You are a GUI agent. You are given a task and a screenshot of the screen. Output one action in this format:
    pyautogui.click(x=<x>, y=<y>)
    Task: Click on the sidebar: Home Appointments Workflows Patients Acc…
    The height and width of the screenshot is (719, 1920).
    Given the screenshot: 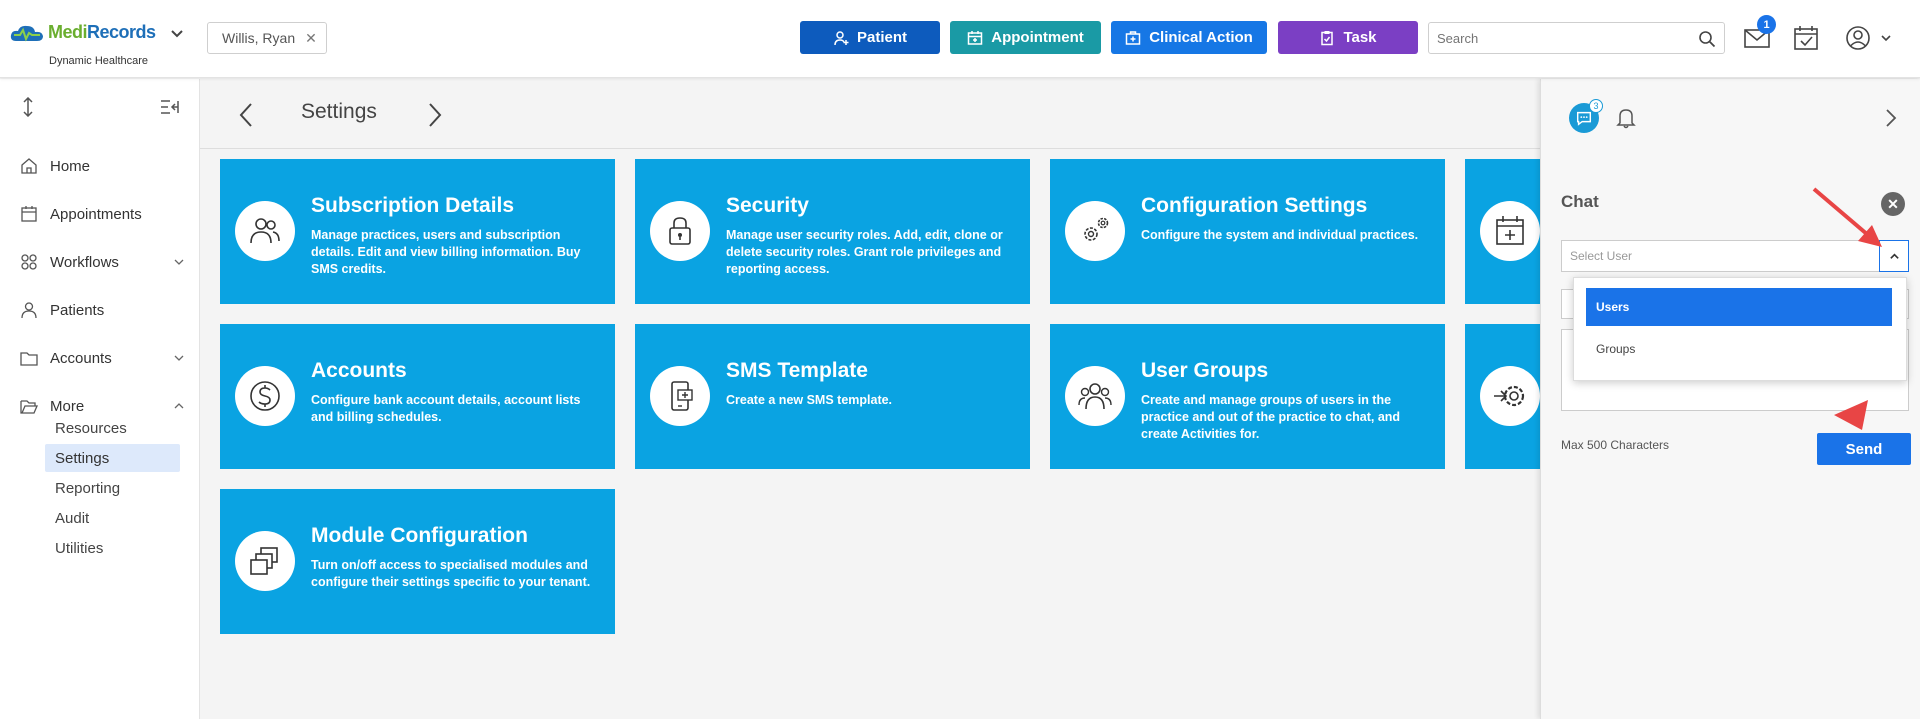 What is the action you would take?
    pyautogui.click(x=100, y=399)
    